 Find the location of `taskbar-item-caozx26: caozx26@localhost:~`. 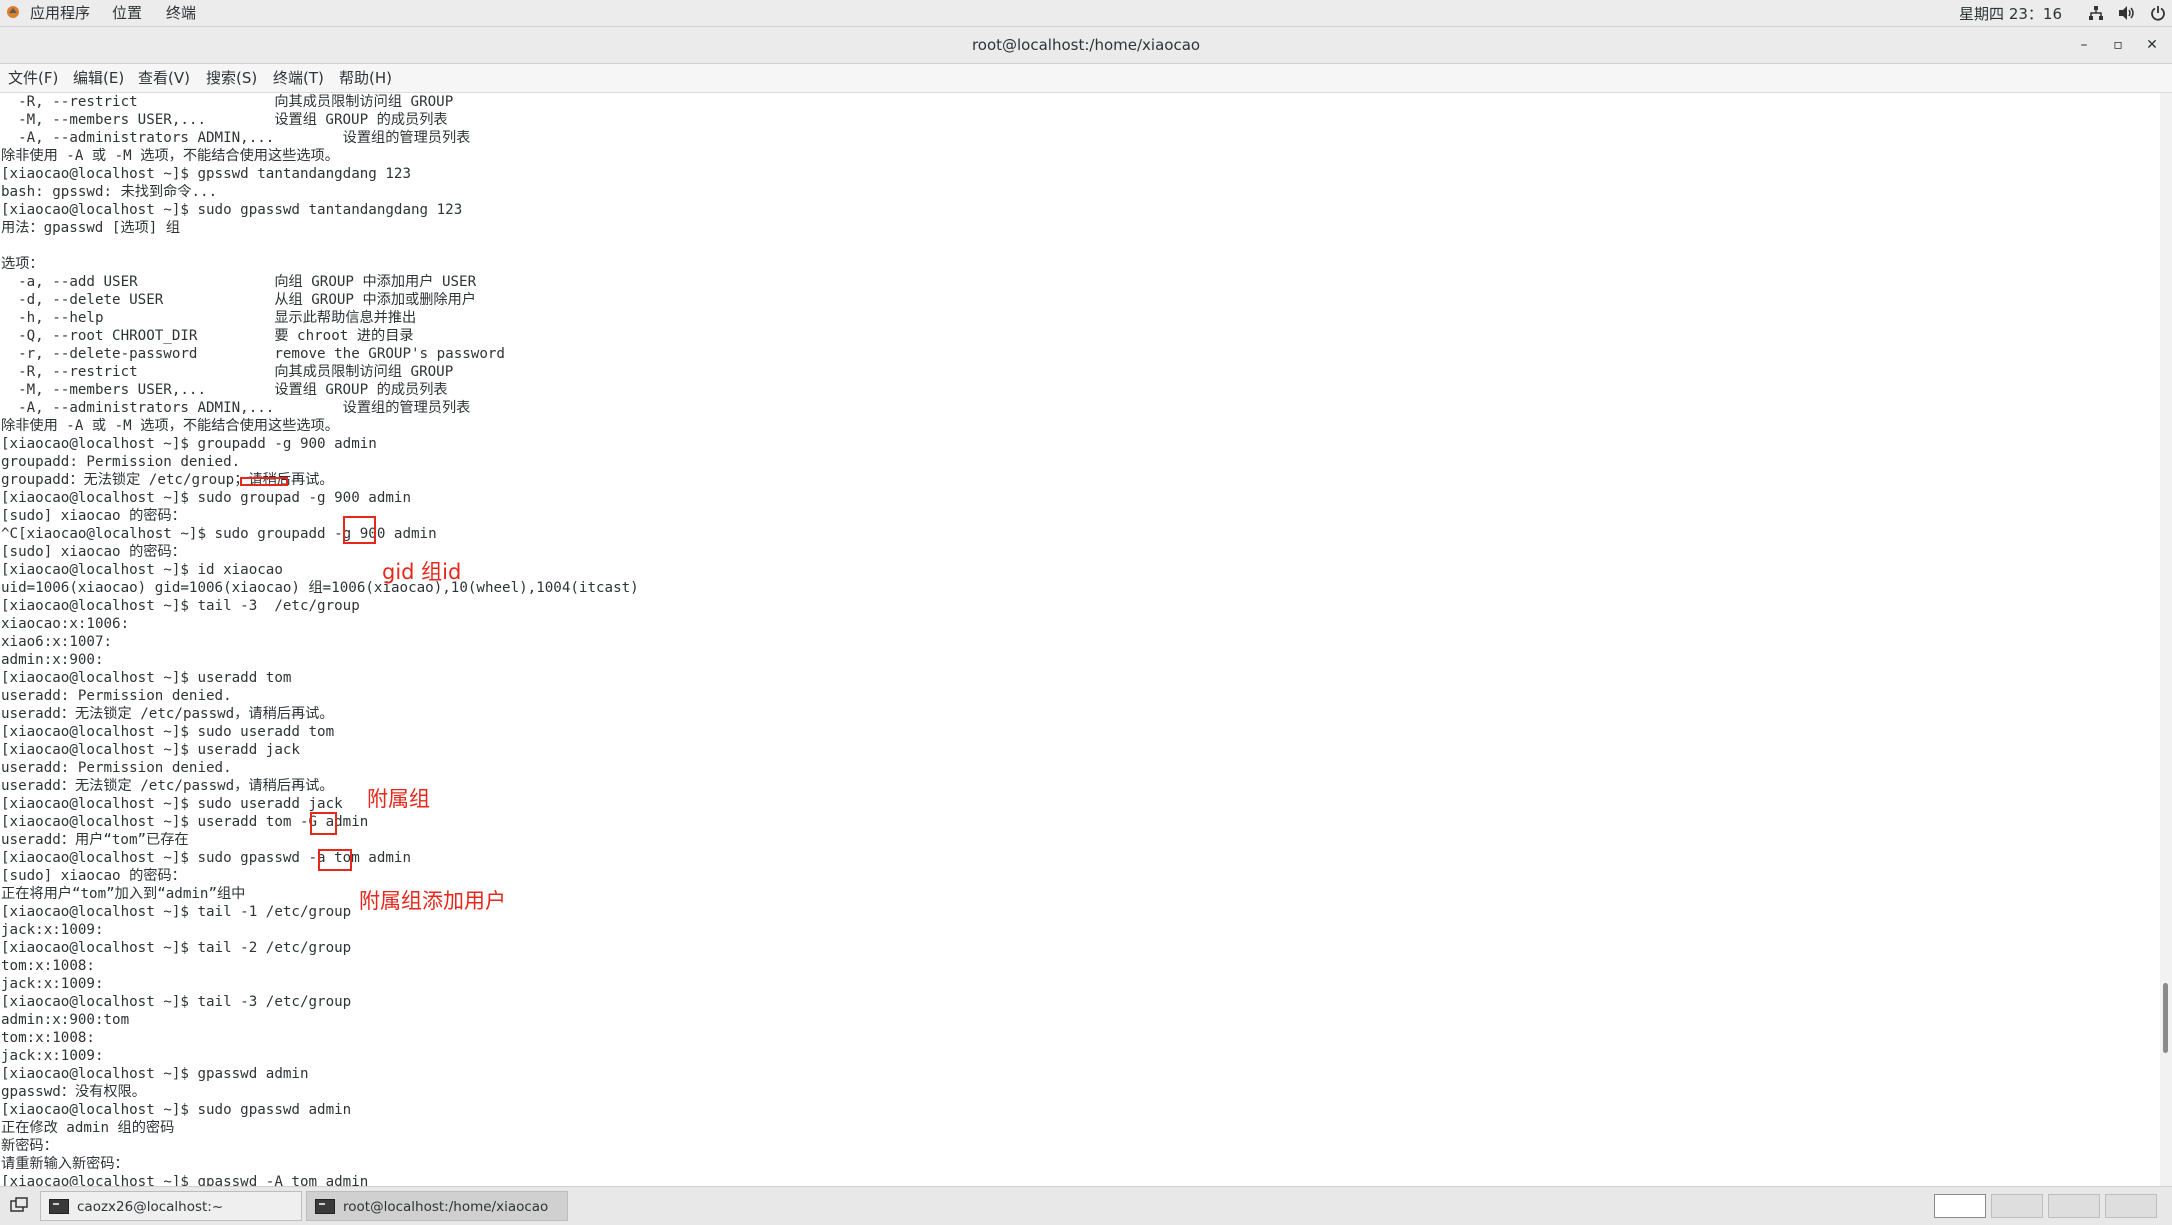

taskbar-item-caozx26: caozx26@localhost:~ is located at coordinates (171, 1206).